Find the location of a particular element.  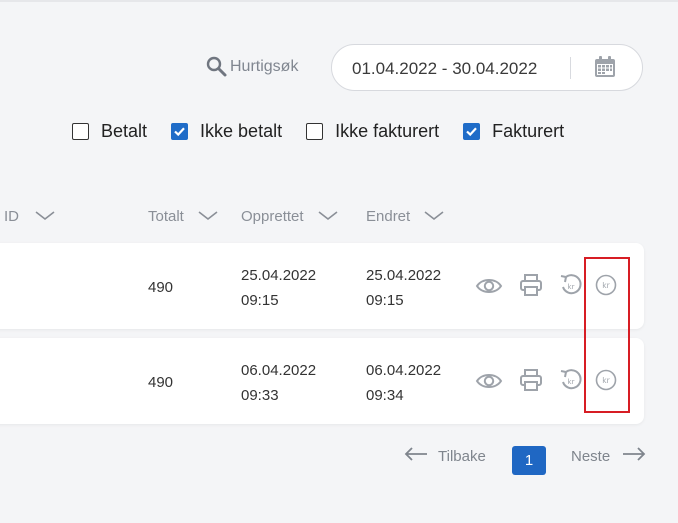

ikke-fakturert-checkbox is located at coordinates (315, 131).